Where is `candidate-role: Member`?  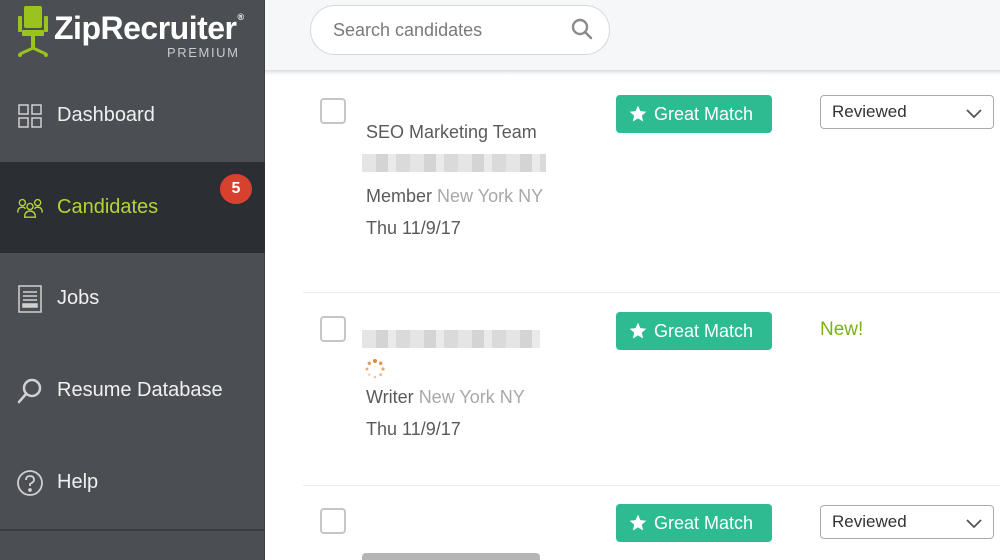 candidate-role: Member is located at coordinates (399, 196).